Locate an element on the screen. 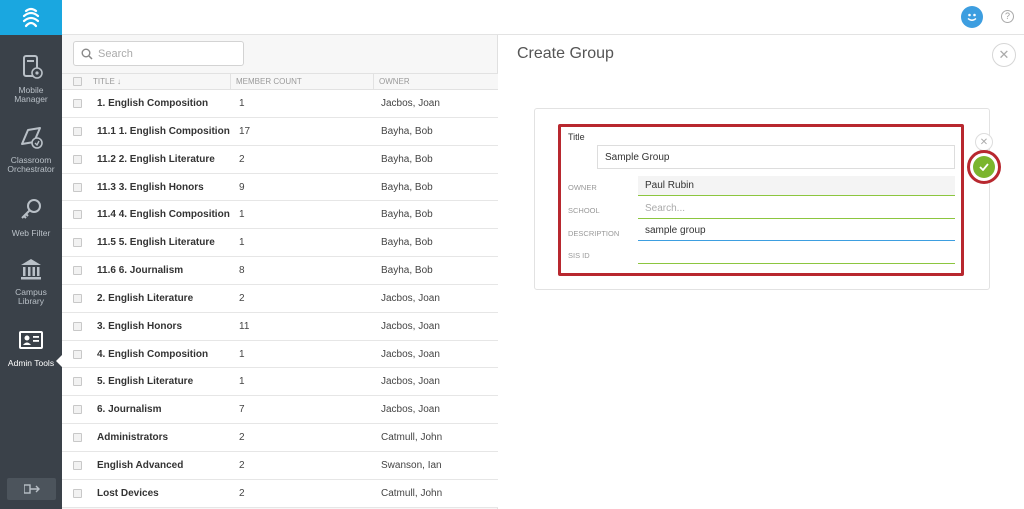 The image size is (1024, 509). row-title: 11.3 3. English Honors is located at coordinates (150, 187).